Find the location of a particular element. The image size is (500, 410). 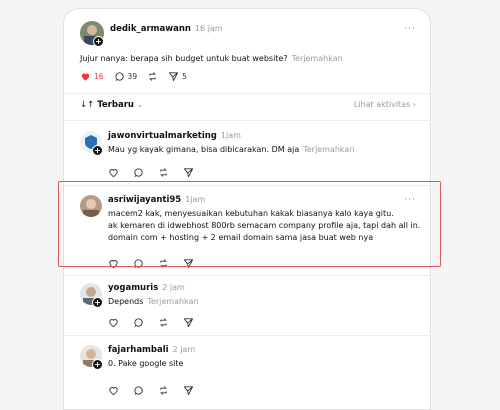

comment-count: 39 is located at coordinates (132, 76).